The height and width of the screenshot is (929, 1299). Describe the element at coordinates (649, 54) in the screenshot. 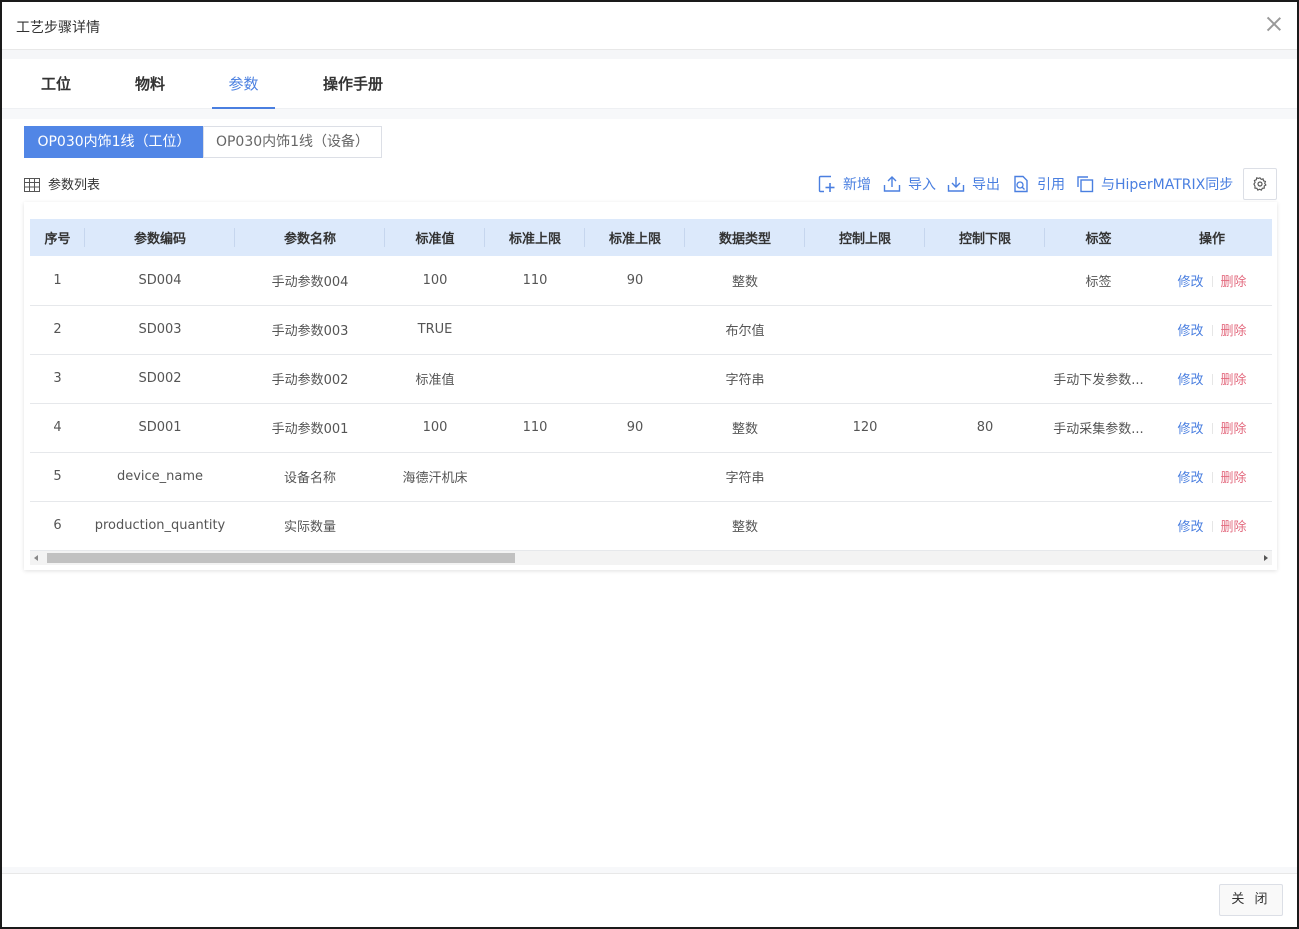

I see `header-divider` at that location.